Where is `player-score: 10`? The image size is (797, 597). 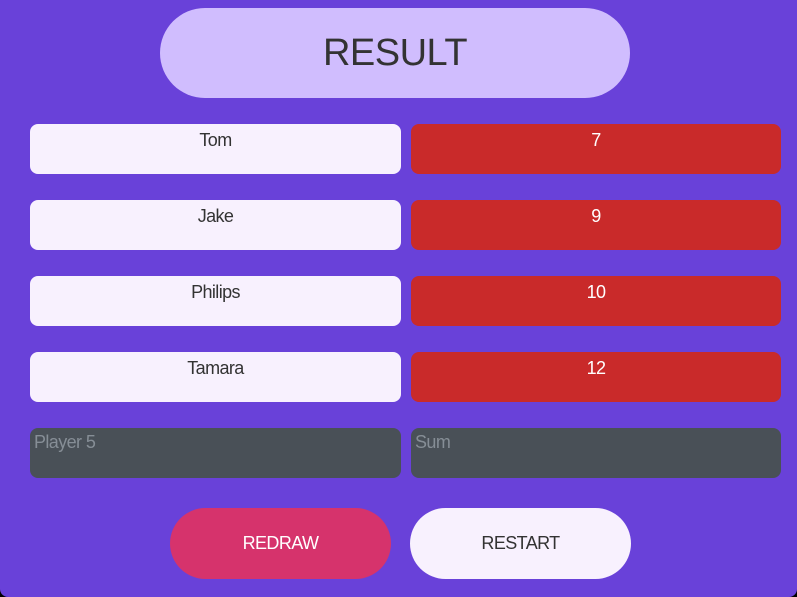 player-score: 10 is located at coordinates (596, 301).